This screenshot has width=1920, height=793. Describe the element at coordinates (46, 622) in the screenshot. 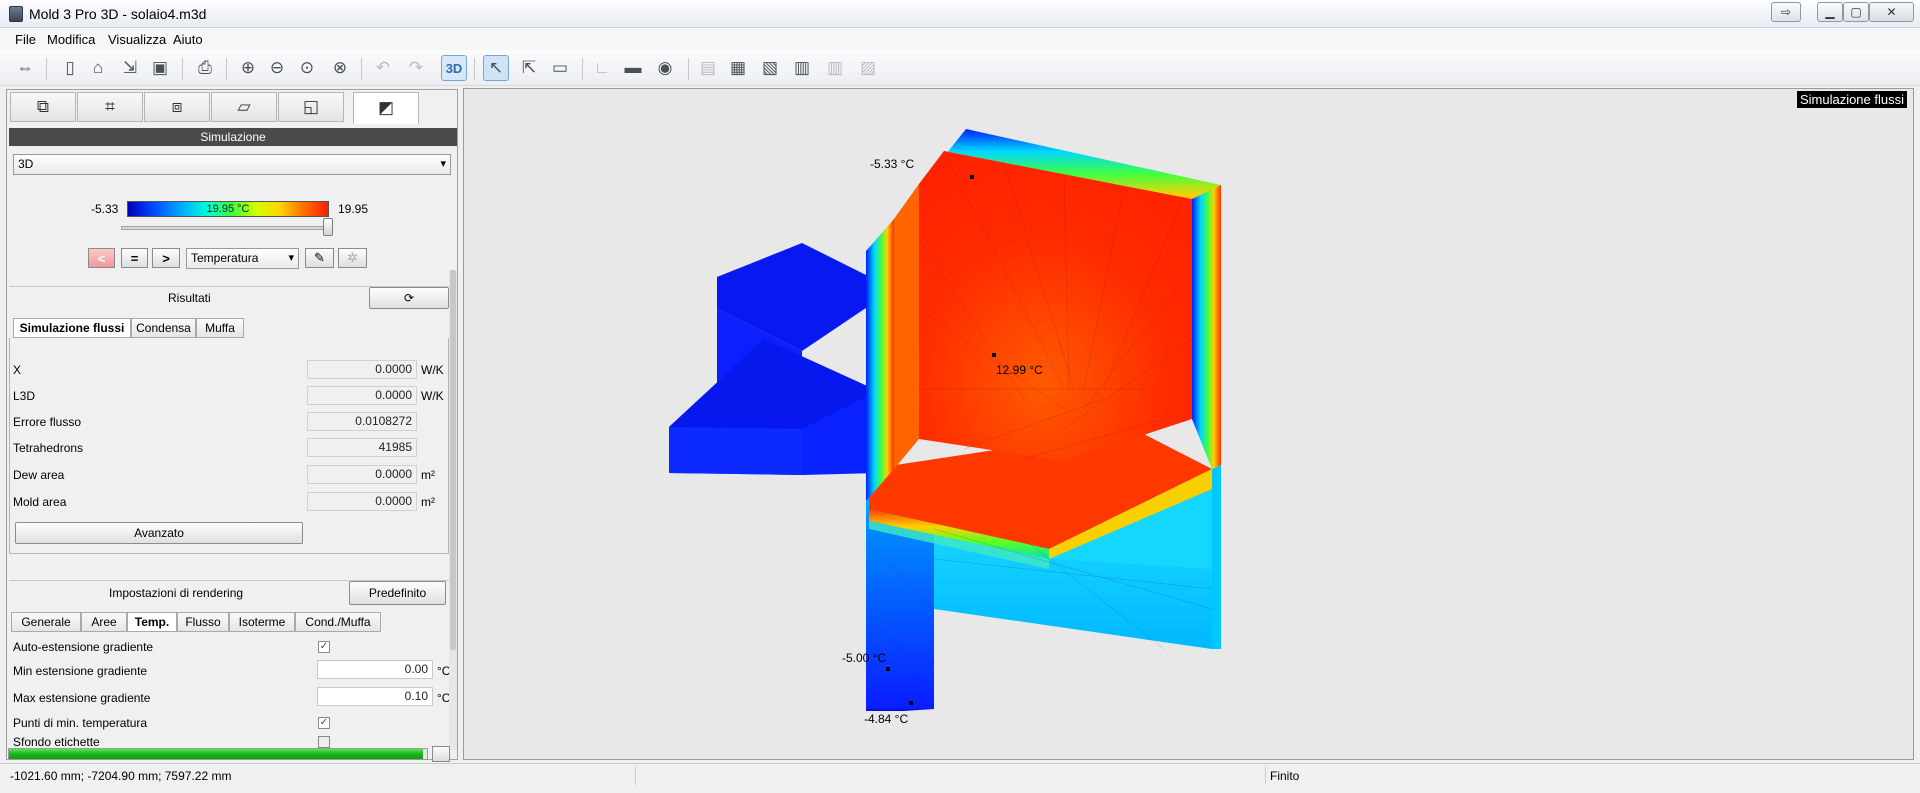

I see `tab-generale: Generale` at that location.